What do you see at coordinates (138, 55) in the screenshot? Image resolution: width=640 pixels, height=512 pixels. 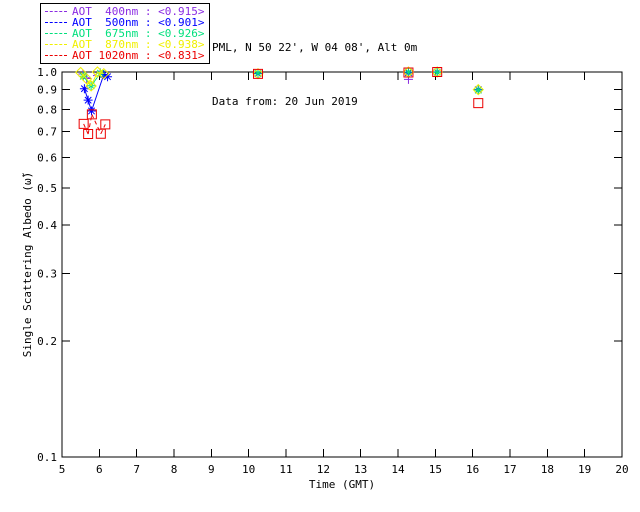 I see `legend-label: AOT 1020nm : <0.831>` at bounding box center [138, 55].